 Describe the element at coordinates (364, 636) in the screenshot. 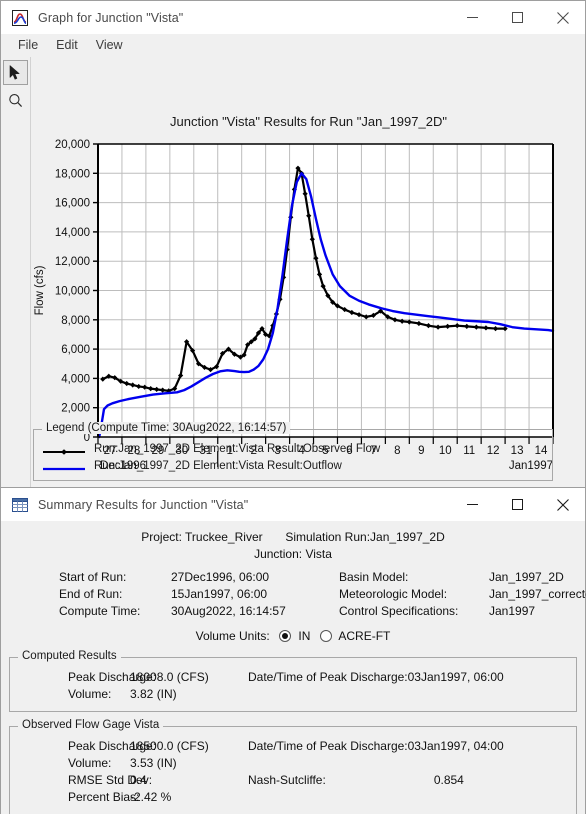

I see `radio-label-acre-ft: ACRE-FT` at that location.